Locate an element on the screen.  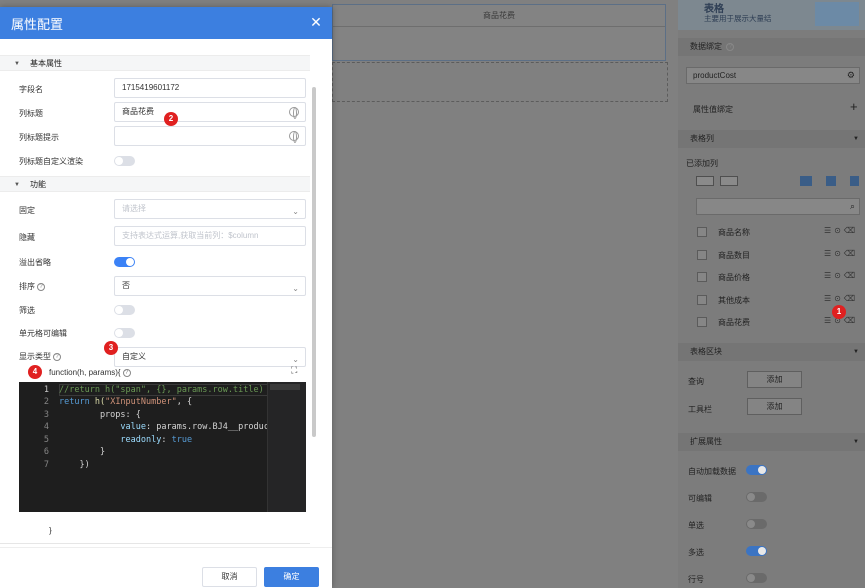
search-icon: ⌕ is located at coordinates (852, 206).